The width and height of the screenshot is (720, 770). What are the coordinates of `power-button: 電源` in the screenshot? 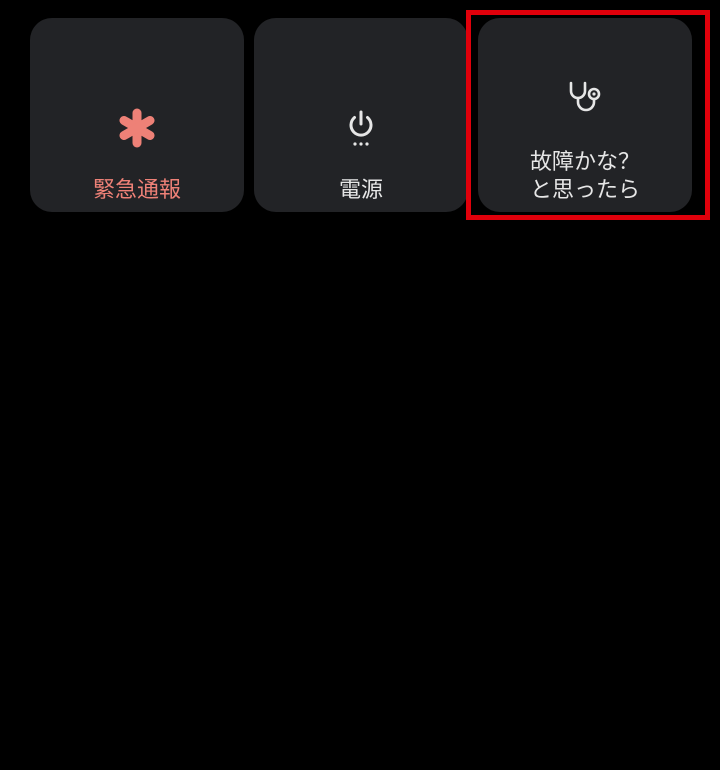 It's located at (361, 115).